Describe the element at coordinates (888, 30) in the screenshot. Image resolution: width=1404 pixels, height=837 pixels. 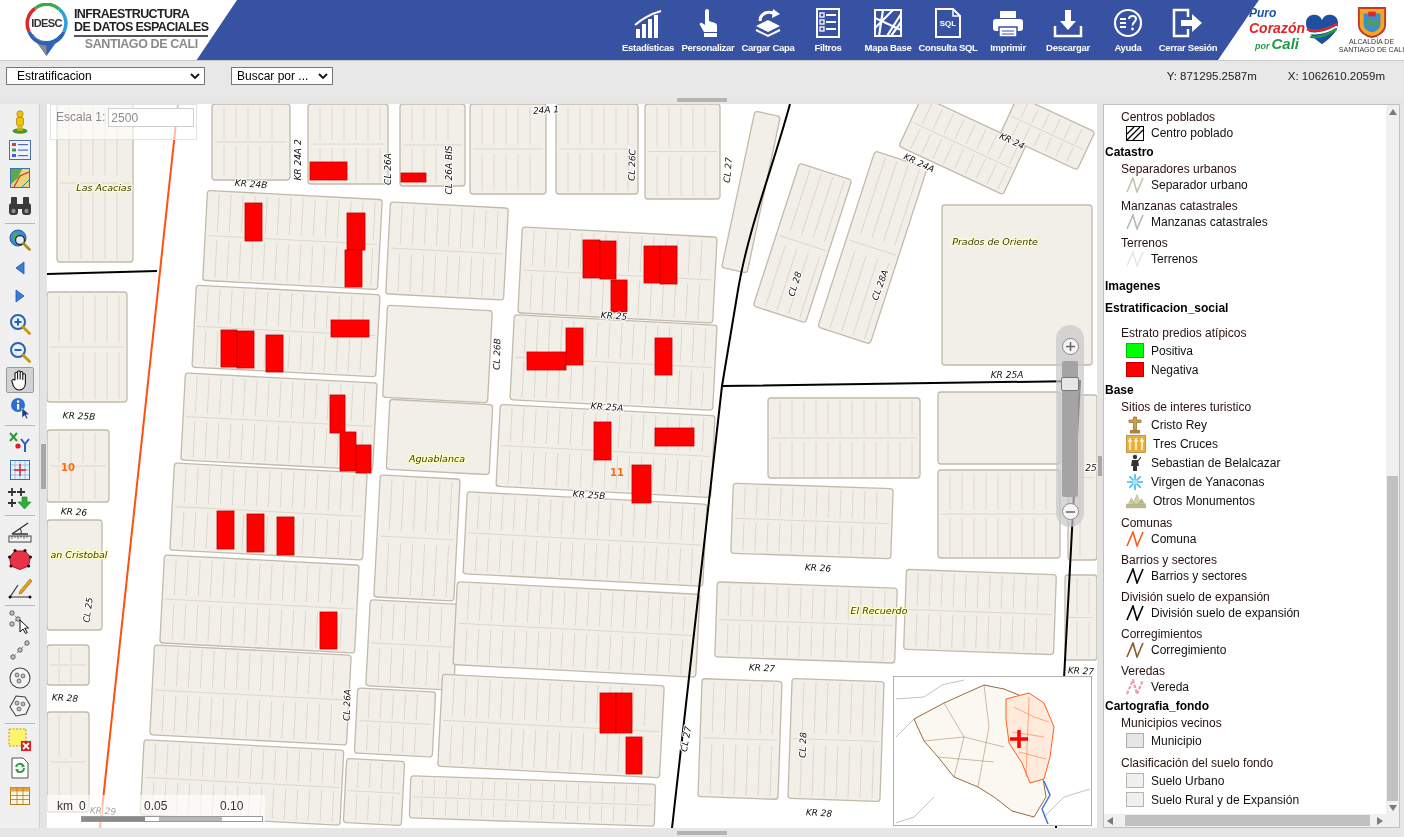
I see `toolbar-button: Mapa Base` at that location.